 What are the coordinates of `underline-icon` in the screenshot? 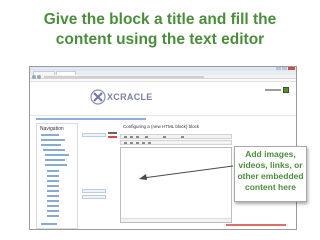 It's located at (137, 137).